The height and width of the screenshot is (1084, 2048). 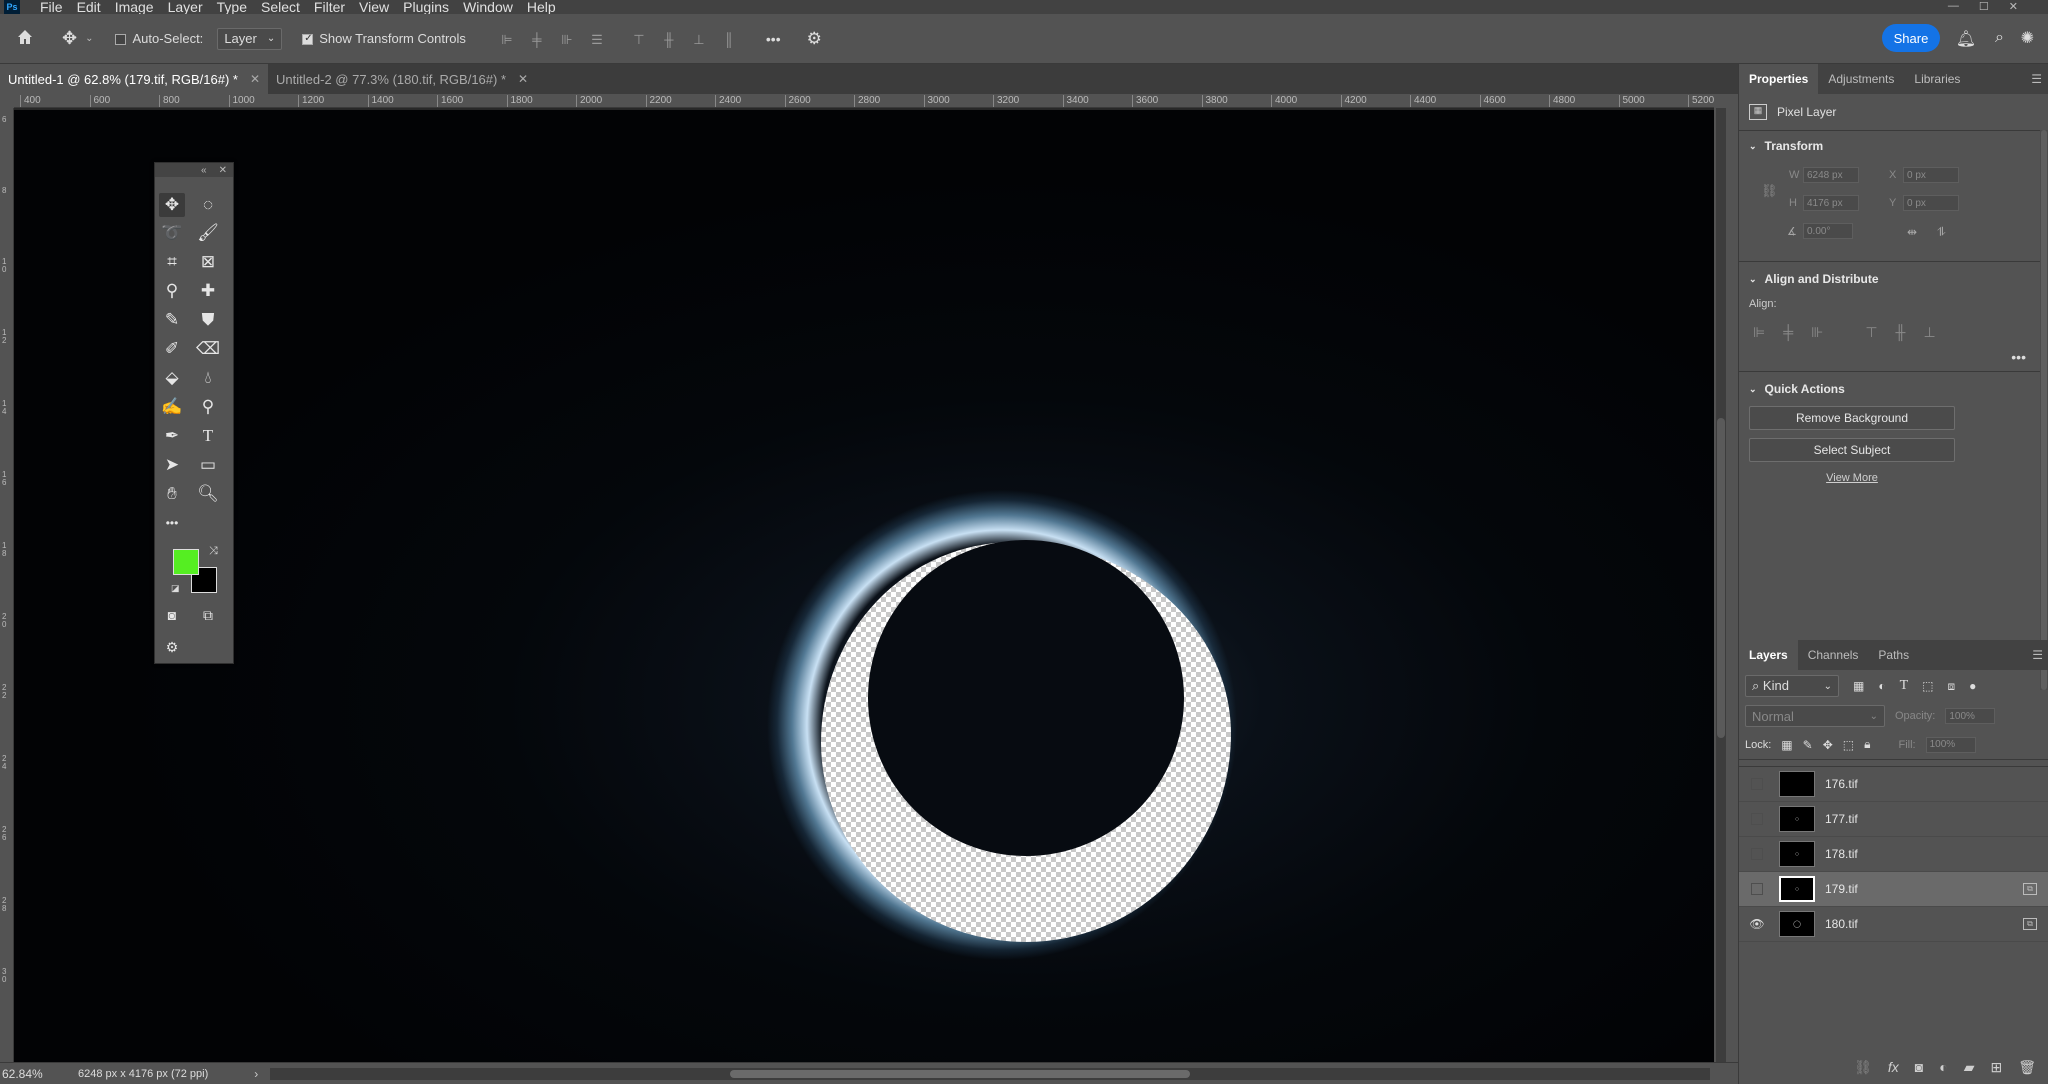 What do you see at coordinates (1817, 332) in the screenshot?
I see `align-right-edges-icon: ⊪` at bounding box center [1817, 332].